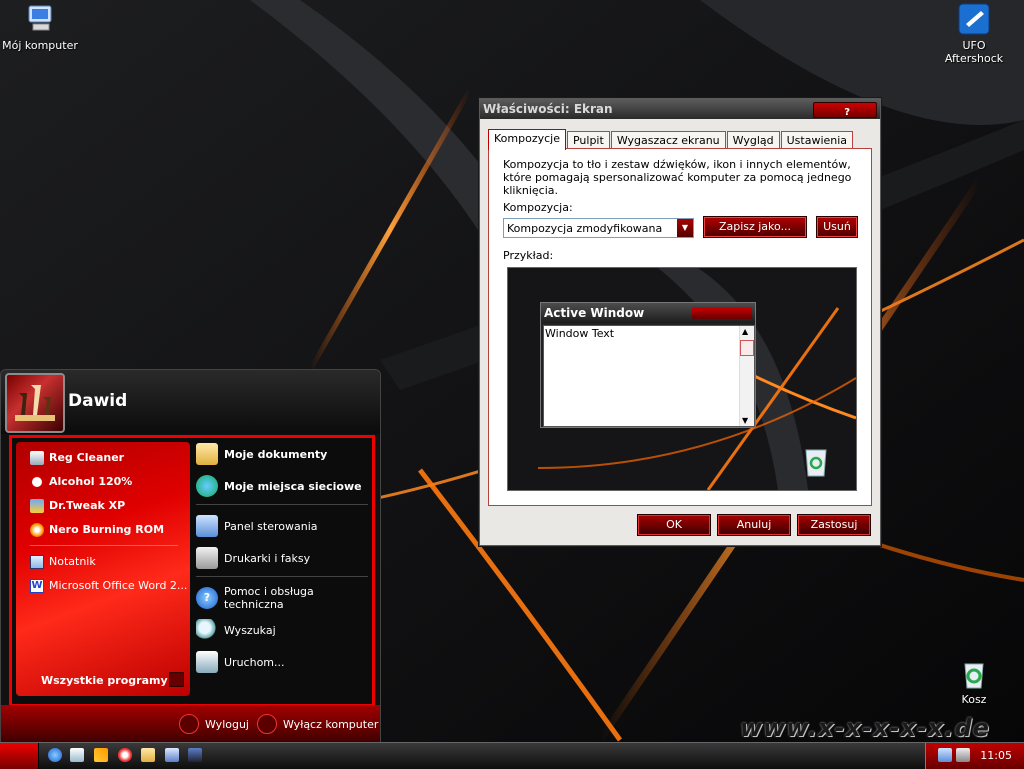 This screenshot has width=1024, height=769. What do you see at coordinates (837, 227) in the screenshot?
I see `delete-button: Usuń` at bounding box center [837, 227].